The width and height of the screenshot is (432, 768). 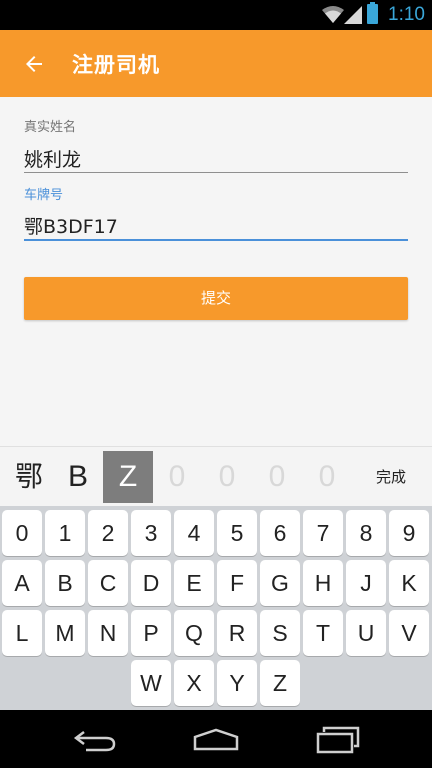 What do you see at coordinates (216, 298) in the screenshot?
I see `submit-button: 提交` at bounding box center [216, 298].